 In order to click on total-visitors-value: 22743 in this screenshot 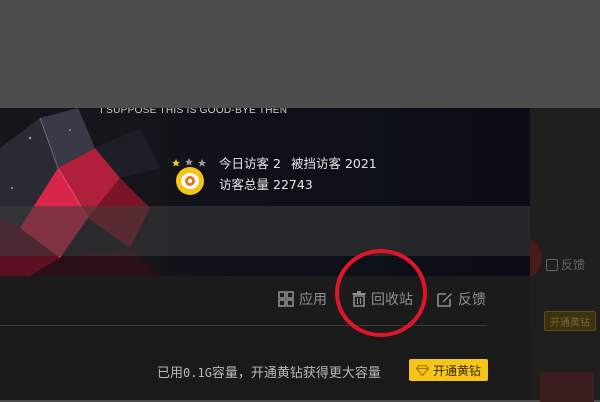, I will do `click(293, 184)`.